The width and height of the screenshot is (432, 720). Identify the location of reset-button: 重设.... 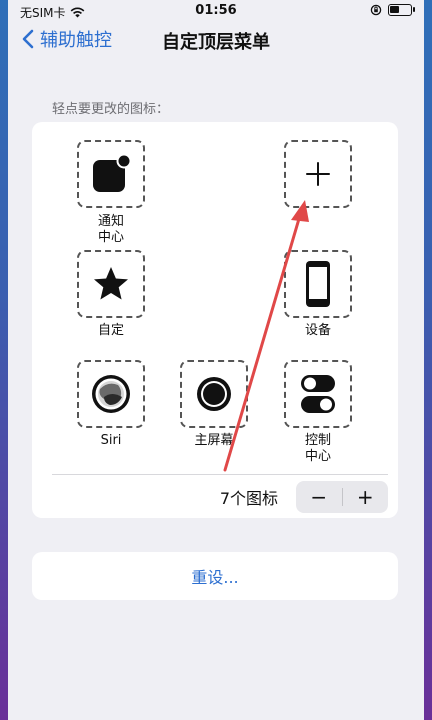
(215, 576).